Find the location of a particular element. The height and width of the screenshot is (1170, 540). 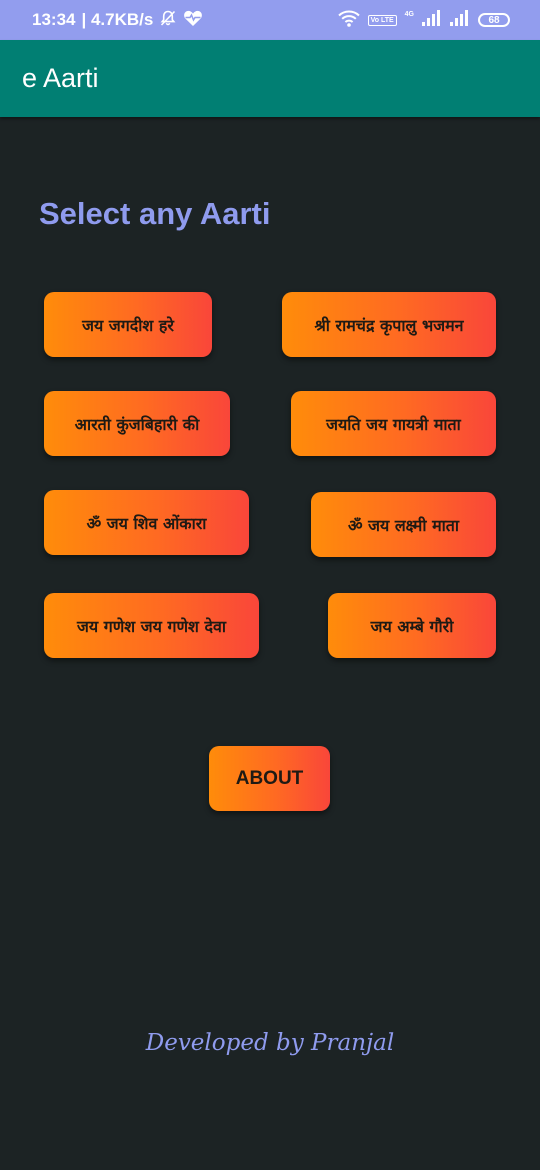

network-type: 4G is located at coordinates (409, 14).